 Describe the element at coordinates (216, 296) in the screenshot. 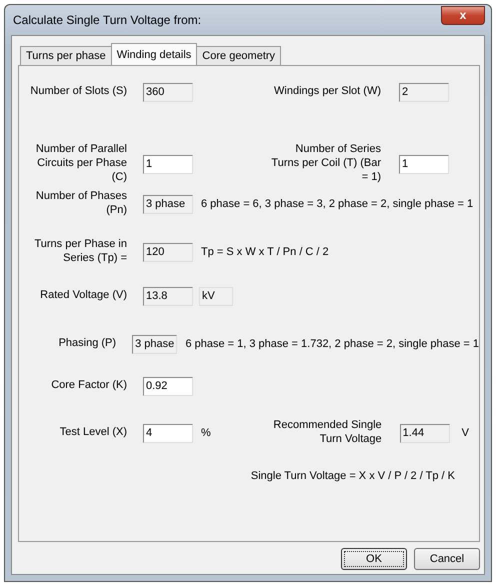

I see `unit-field: kV` at that location.